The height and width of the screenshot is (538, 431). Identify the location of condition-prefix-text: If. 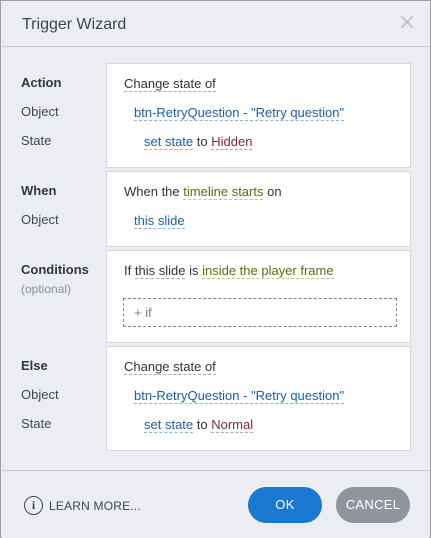
(128, 270).